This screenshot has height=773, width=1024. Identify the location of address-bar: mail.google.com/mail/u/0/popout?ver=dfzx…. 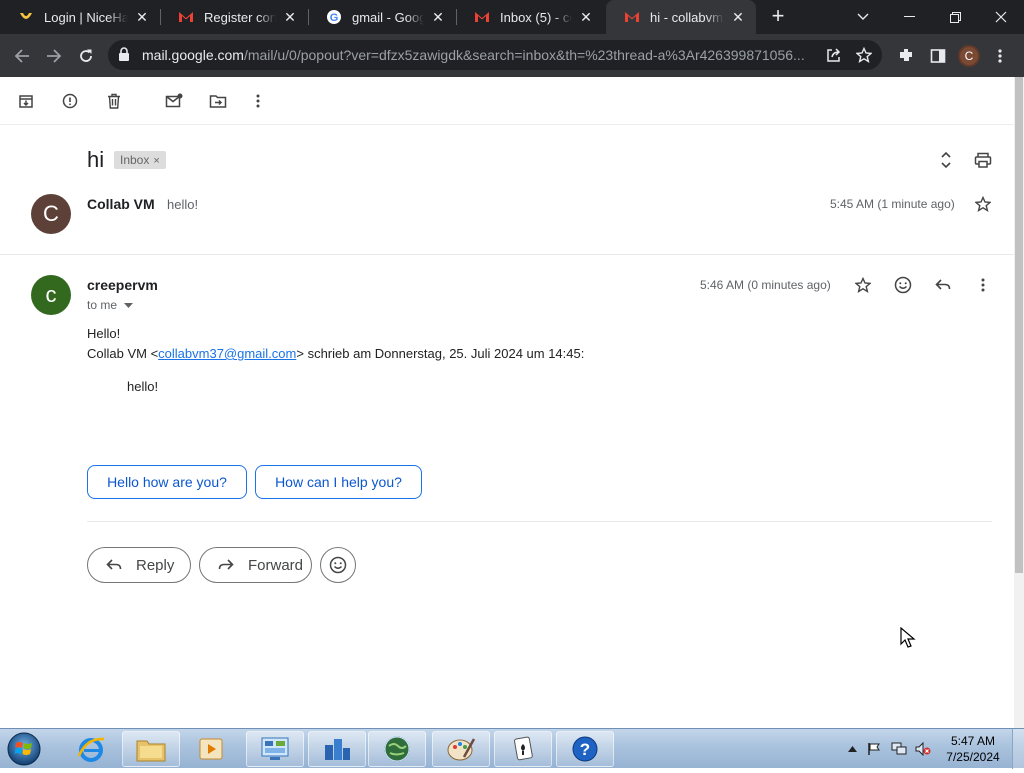
(495, 55).